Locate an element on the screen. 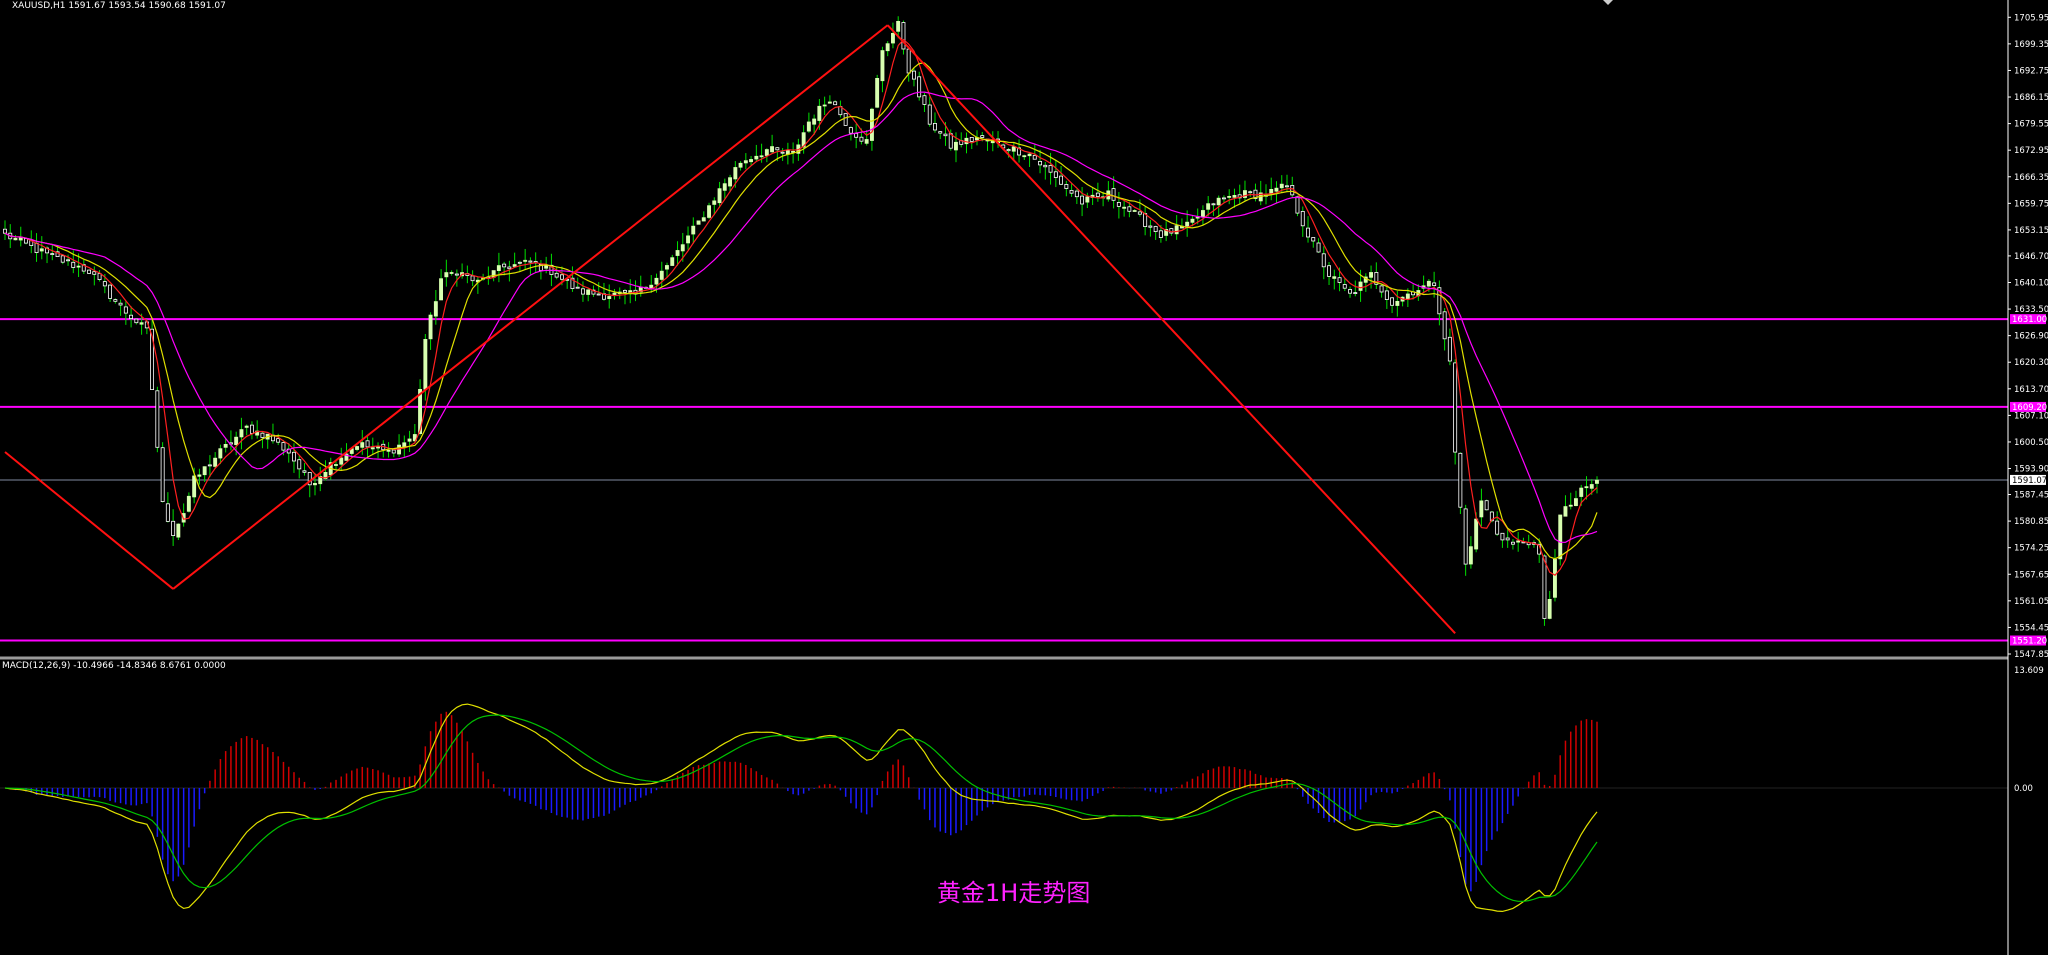 The width and height of the screenshot is (2048, 955). price-tick-label: 1574.25 is located at coordinates (2031, 549).